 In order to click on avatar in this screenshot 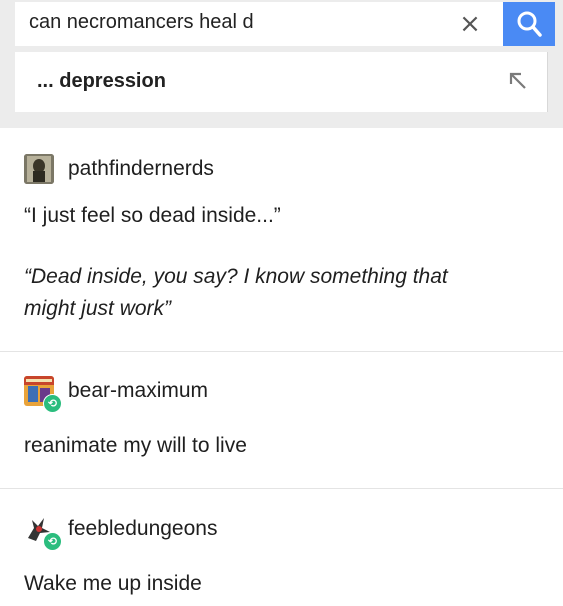, I will do `click(39, 169)`.